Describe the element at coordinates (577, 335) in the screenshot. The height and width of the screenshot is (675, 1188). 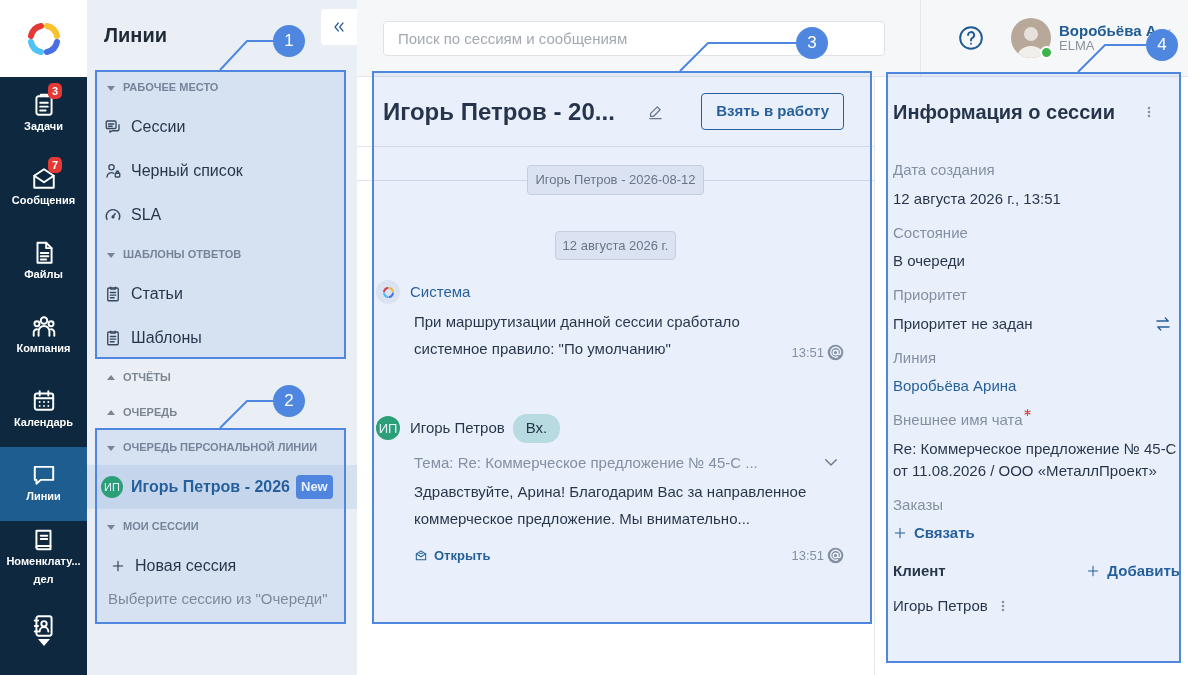
I see `message-text: При маршрутизации данной сессии сработало системное правило: "По умолчанию"` at that location.